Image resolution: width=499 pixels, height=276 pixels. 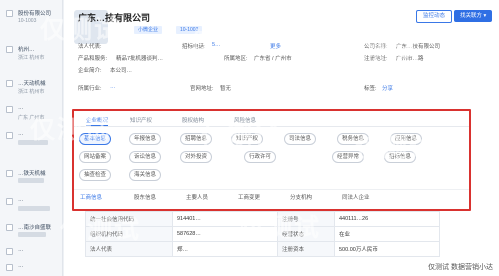 I want to click on chip-investment: 对外投资, so click(x=196, y=157).